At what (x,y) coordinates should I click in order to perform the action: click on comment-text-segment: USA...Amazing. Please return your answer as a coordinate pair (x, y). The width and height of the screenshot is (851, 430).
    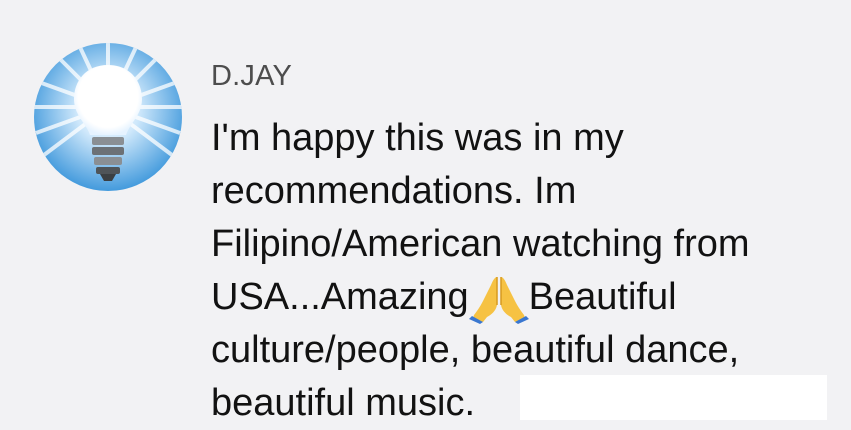
    Looking at the image, I should click on (340, 297).